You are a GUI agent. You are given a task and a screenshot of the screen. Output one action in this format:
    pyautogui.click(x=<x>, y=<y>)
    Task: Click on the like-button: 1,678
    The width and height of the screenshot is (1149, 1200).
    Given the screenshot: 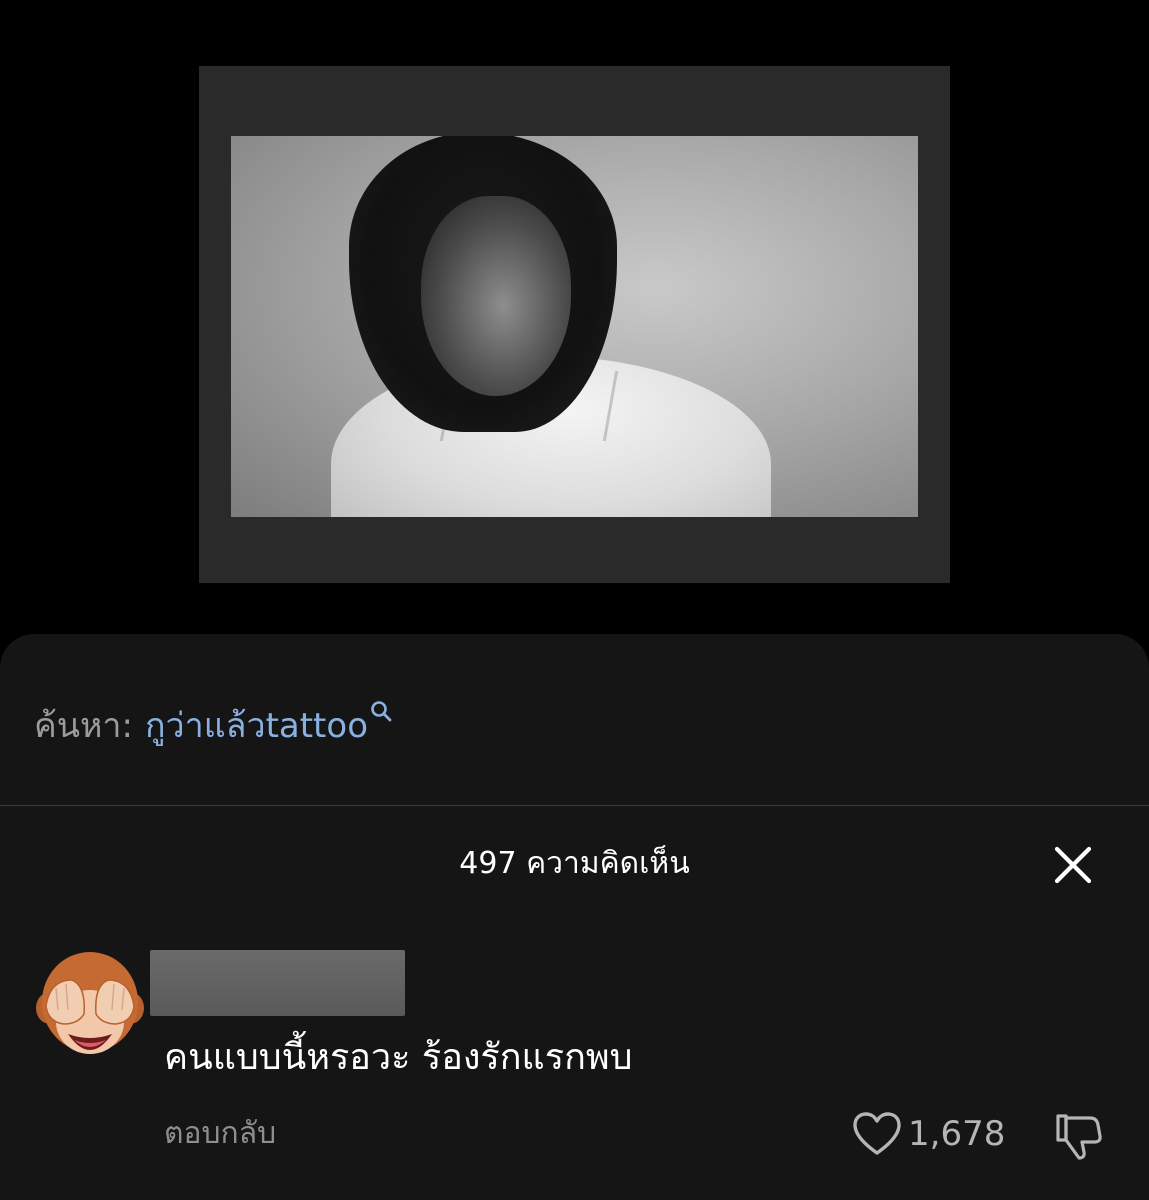 What is the action you would take?
    pyautogui.click(x=928, y=1134)
    